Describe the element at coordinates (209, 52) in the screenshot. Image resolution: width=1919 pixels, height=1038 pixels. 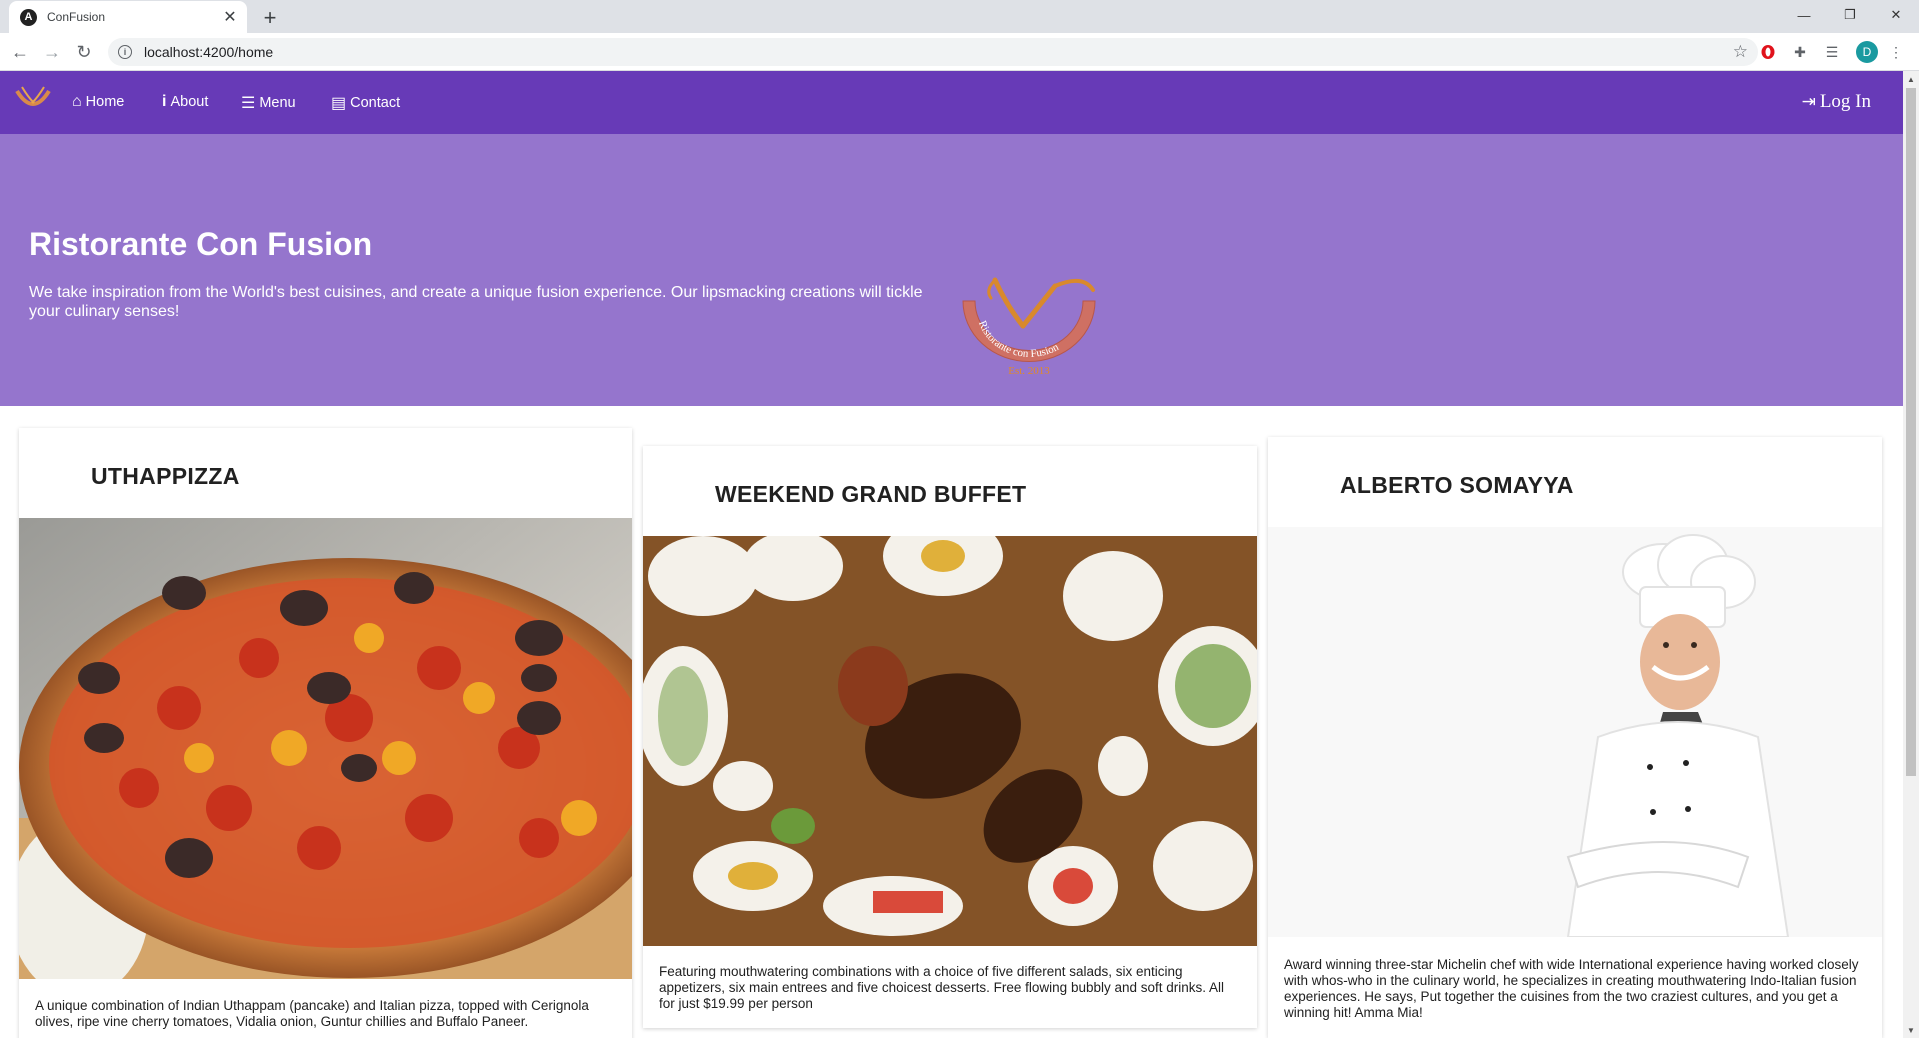
I see `url-text: localhost:4200/home` at that location.